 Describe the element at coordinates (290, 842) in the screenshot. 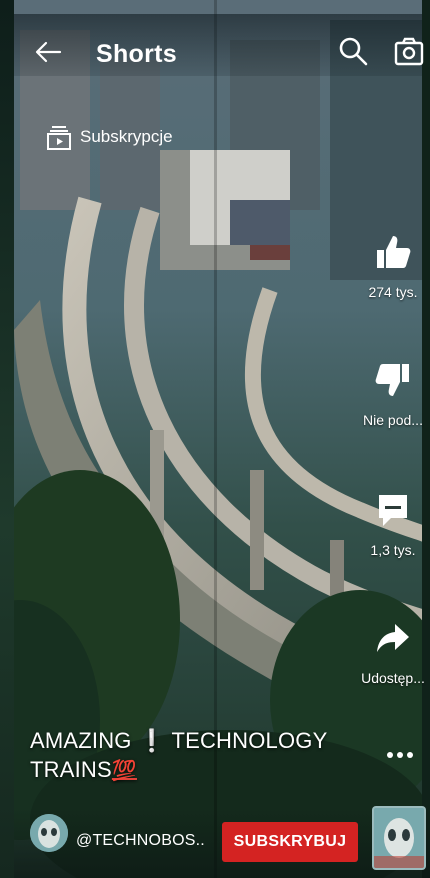

I see `subscribe-button: SUBSKRYBUJ` at that location.